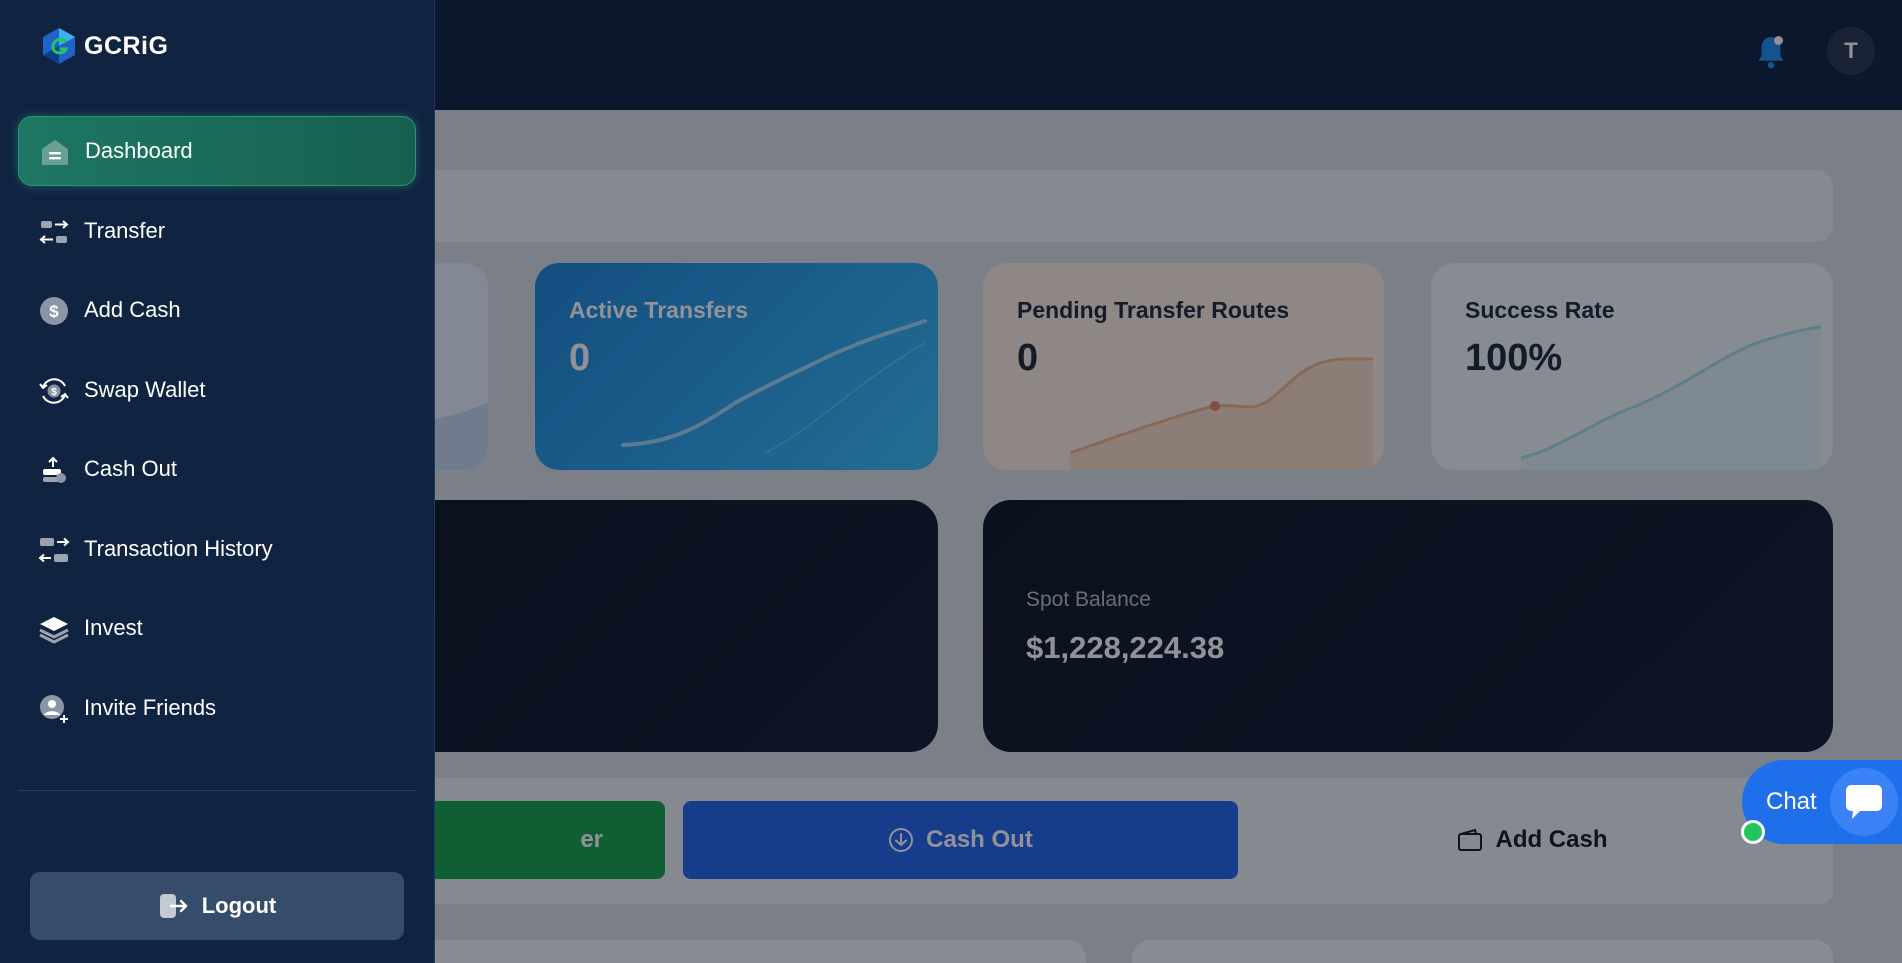 The height and width of the screenshot is (963, 1902). What do you see at coordinates (145, 389) in the screenshot?
I see `sidebar-item-label: Swap Wallet` at bounding box center [145, 389].